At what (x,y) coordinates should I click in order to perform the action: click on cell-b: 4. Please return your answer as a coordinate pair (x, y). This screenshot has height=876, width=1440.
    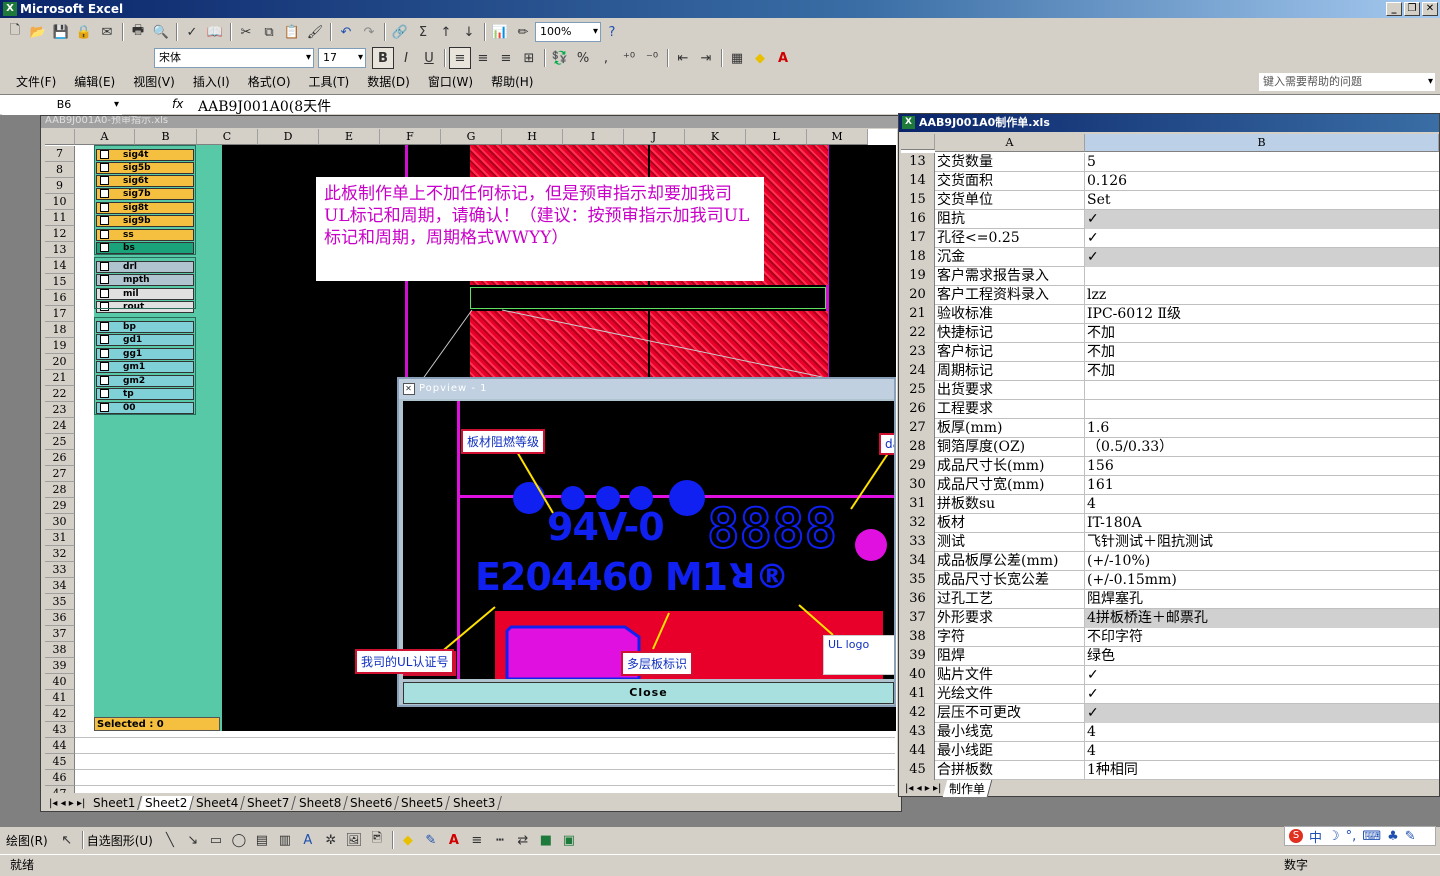
    Looking at the image, I should click on (1262, 751).